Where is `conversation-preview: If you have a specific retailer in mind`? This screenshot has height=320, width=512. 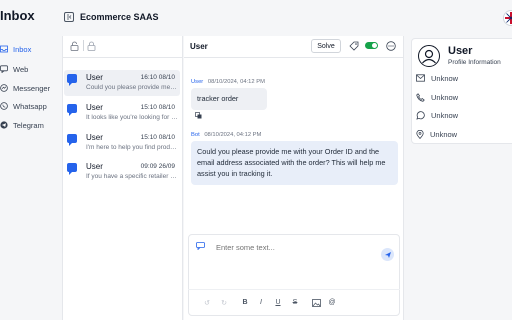 conversation-preview: If you have a specific retailer in mind is located at coordinates (132, 176).